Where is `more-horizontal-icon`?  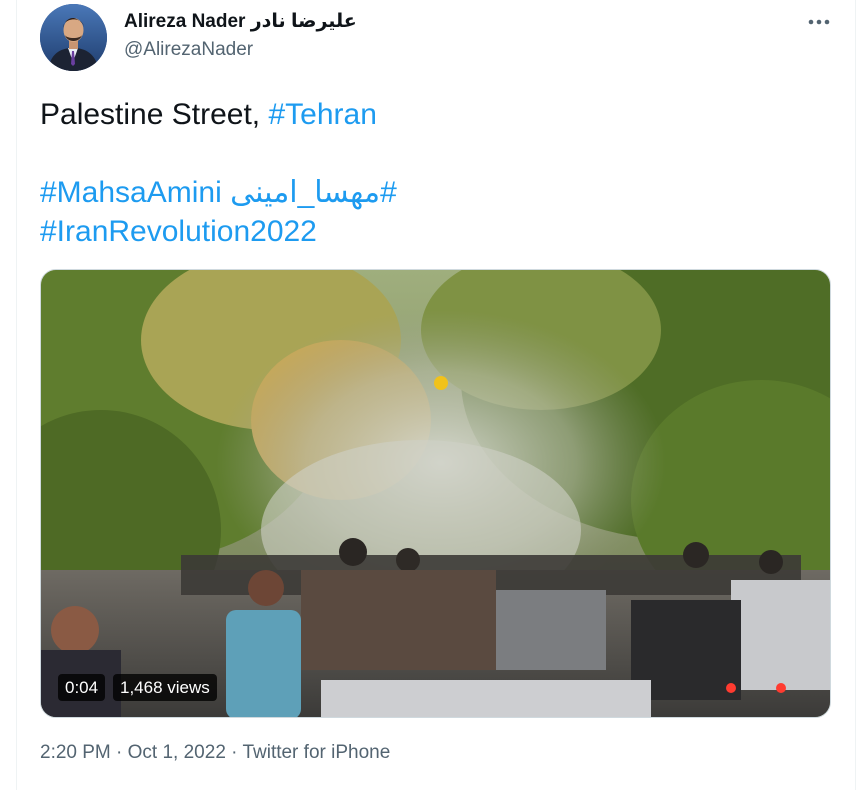
more-horizontal-icon is located at coordinates (819, 22).